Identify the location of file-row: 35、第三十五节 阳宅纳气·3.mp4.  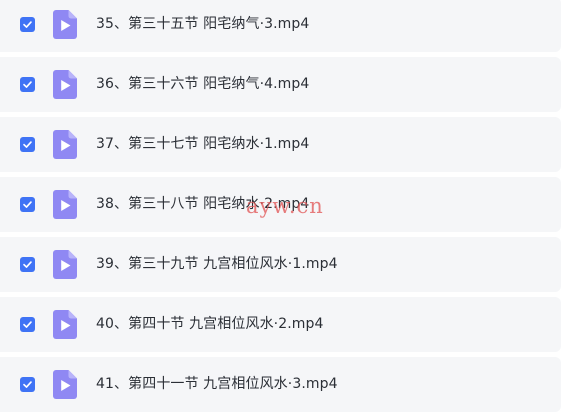
(280, 26).